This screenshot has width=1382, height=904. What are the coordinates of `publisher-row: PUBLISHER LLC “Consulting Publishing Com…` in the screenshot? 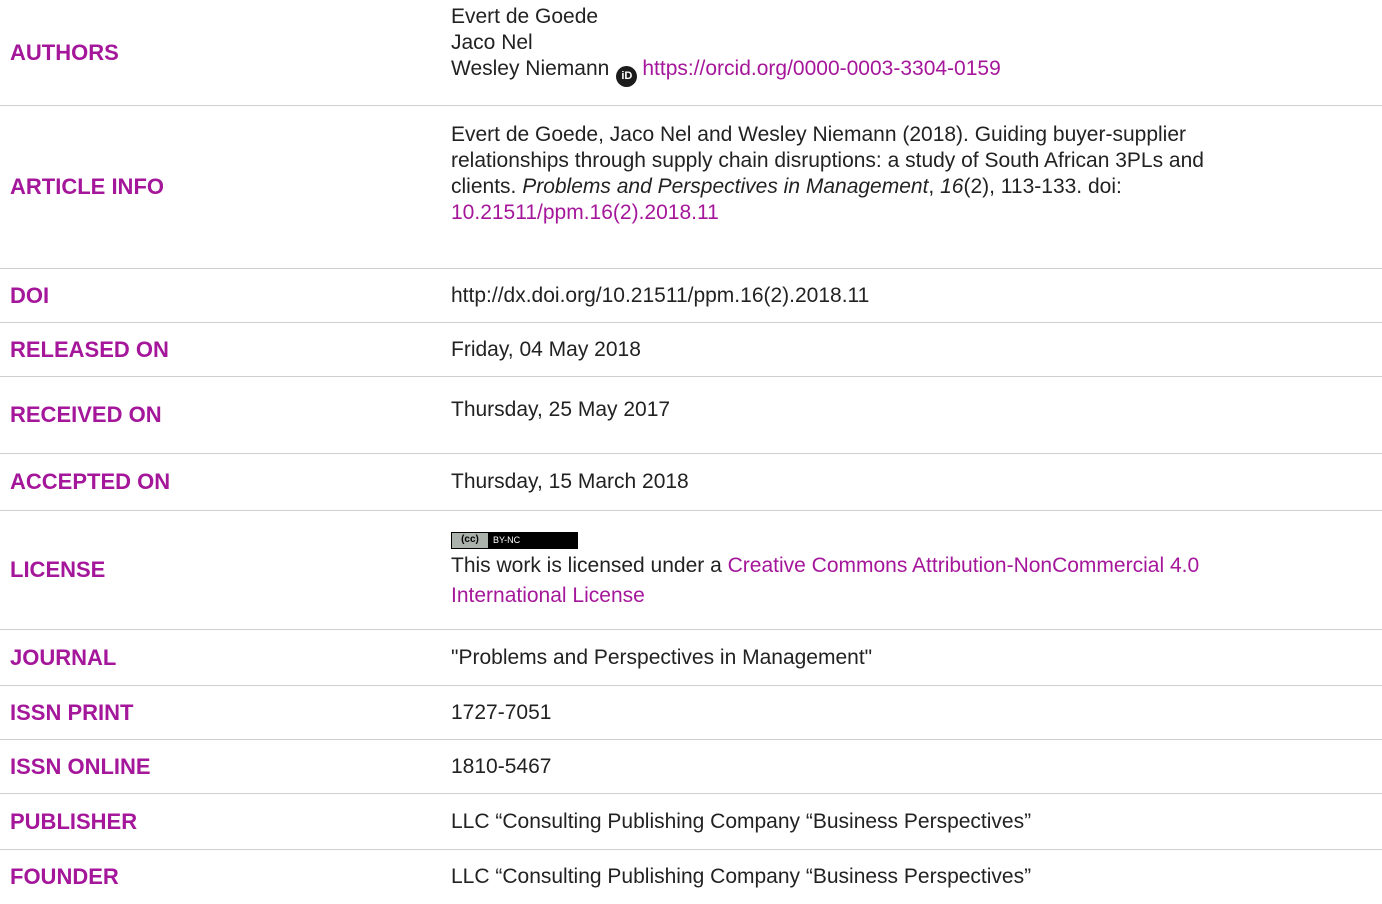 It's located at (691, 822).